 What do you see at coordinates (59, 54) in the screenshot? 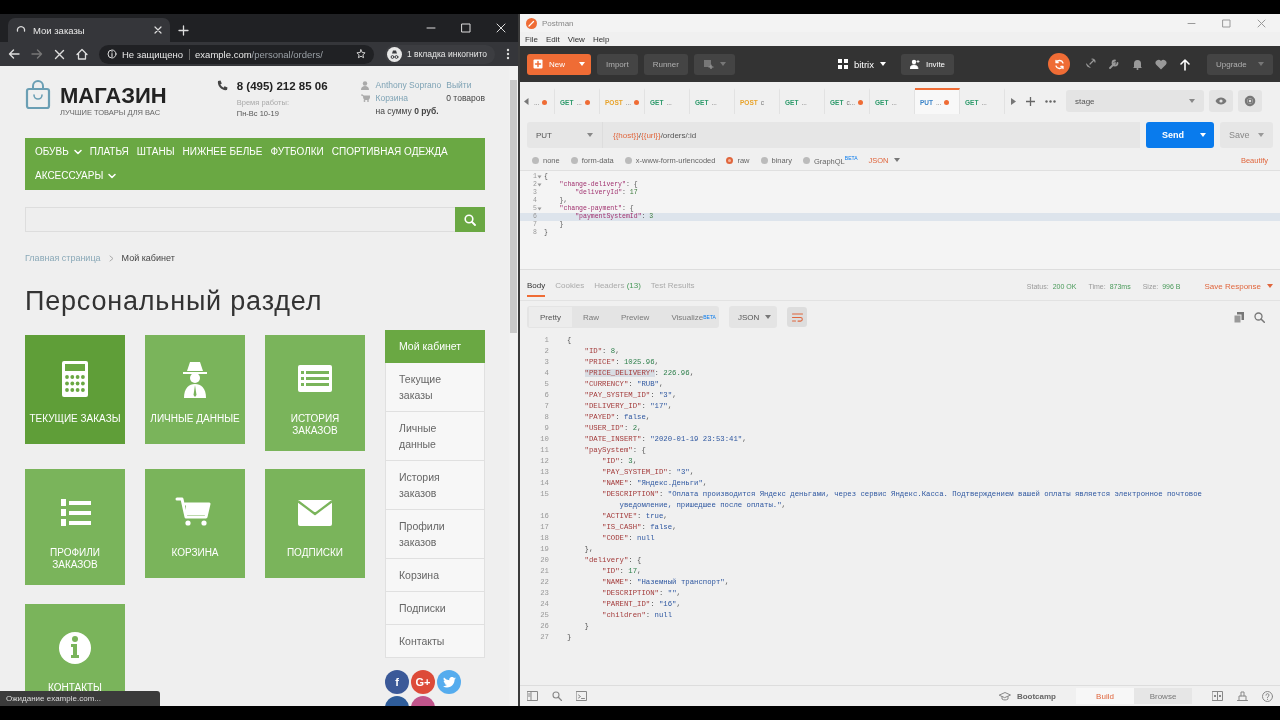
I see `stop-icon` at bounding box center [59, 54].